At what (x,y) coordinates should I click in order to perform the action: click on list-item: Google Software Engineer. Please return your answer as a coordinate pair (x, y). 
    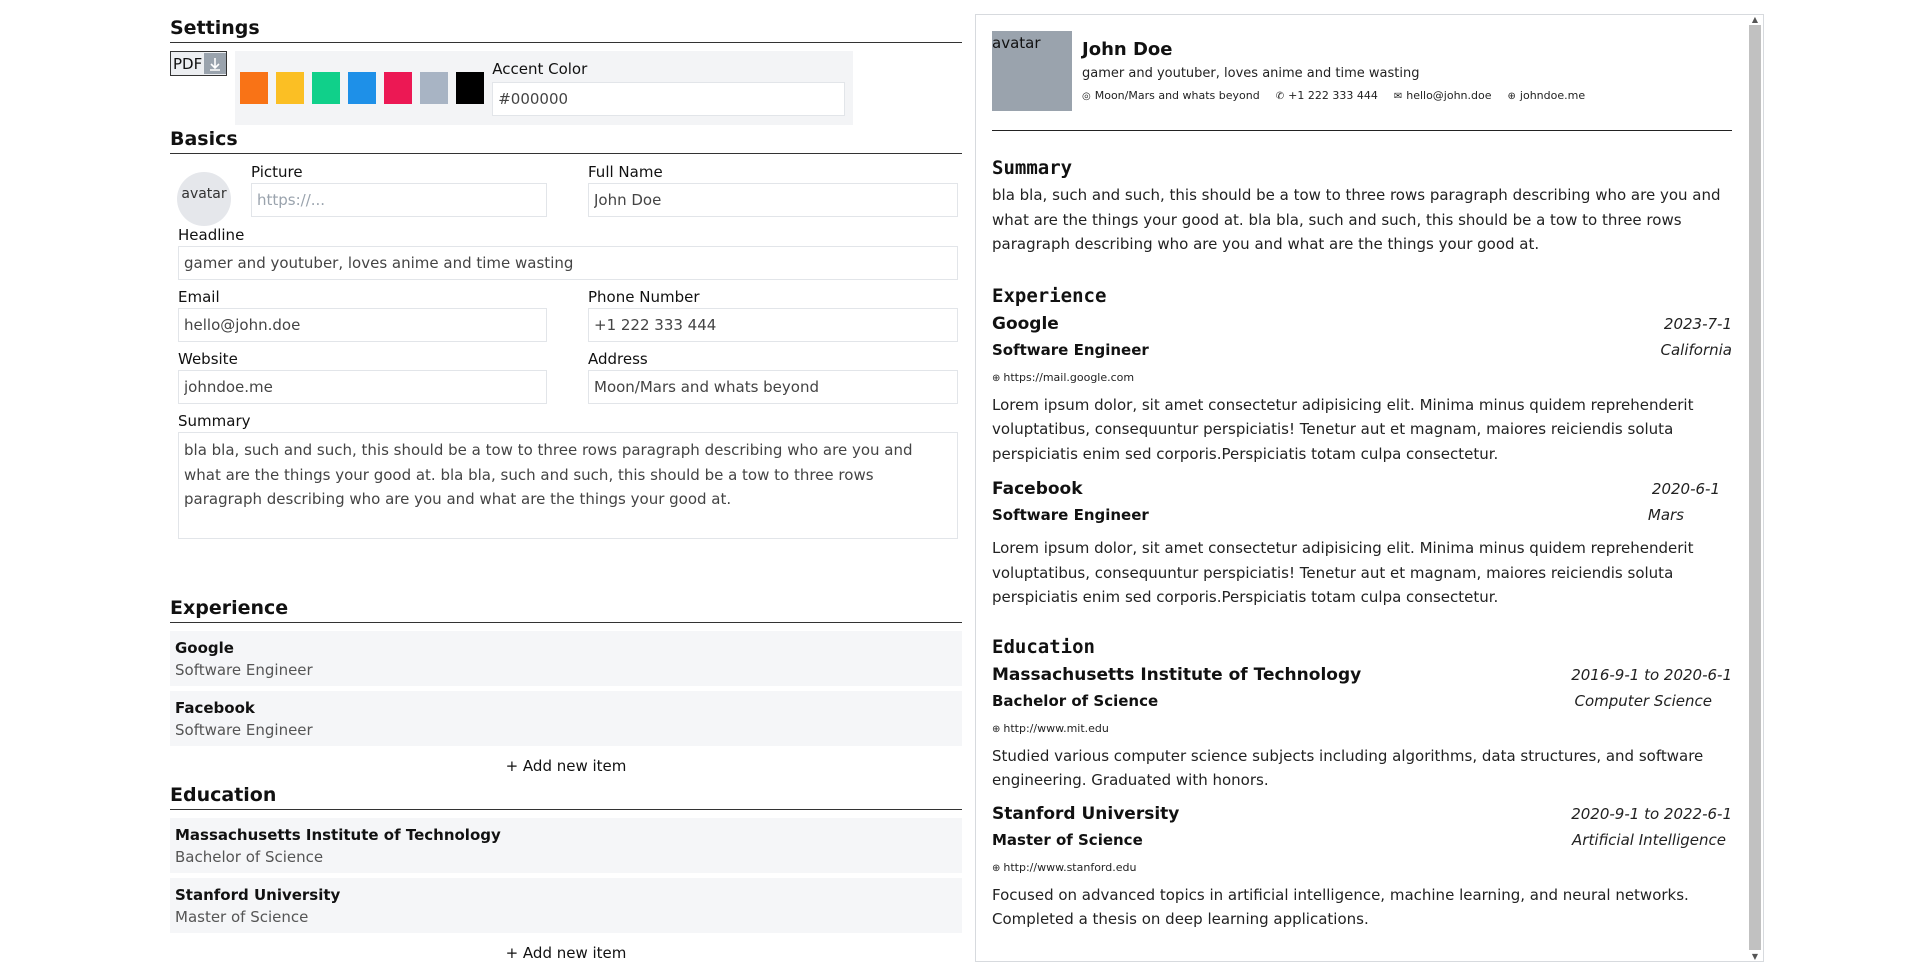
    Looking at the image, I should click on (566, 658).